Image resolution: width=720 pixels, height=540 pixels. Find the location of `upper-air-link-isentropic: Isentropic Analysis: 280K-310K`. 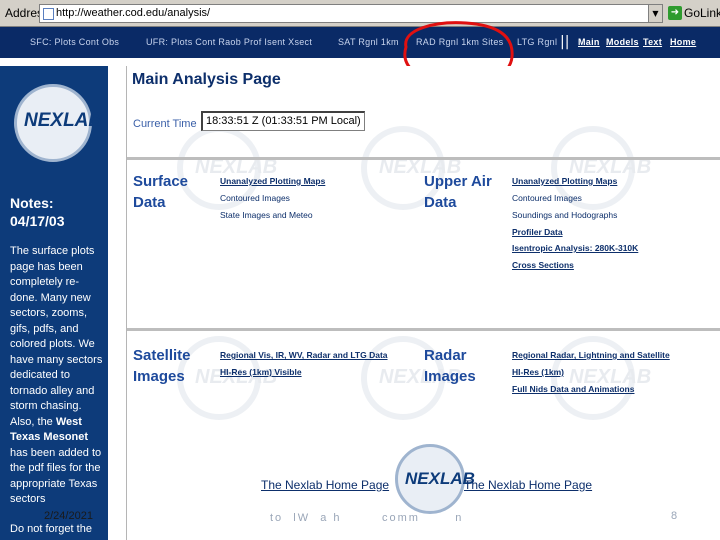

upper-air-link-isentropic: Isentropic Analysis: 280K-310K is located at coordinates (575, 248).